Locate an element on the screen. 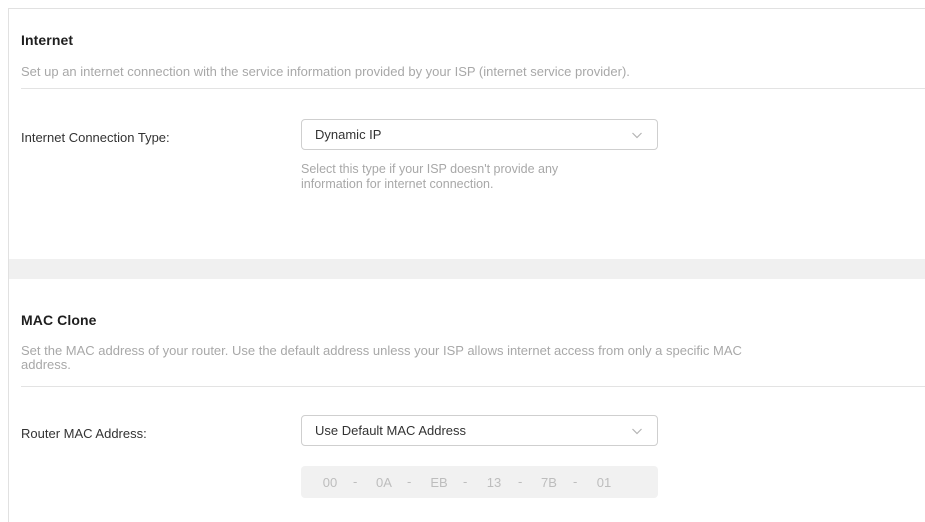 This screenshot has width=925, height=522. mac-octet-5: 7B is located at coordinates (549, 482).